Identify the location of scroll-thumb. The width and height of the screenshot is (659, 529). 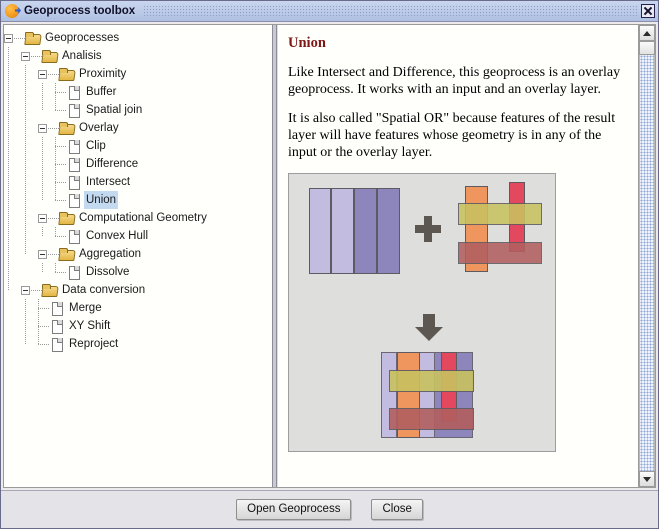
(647, 48).